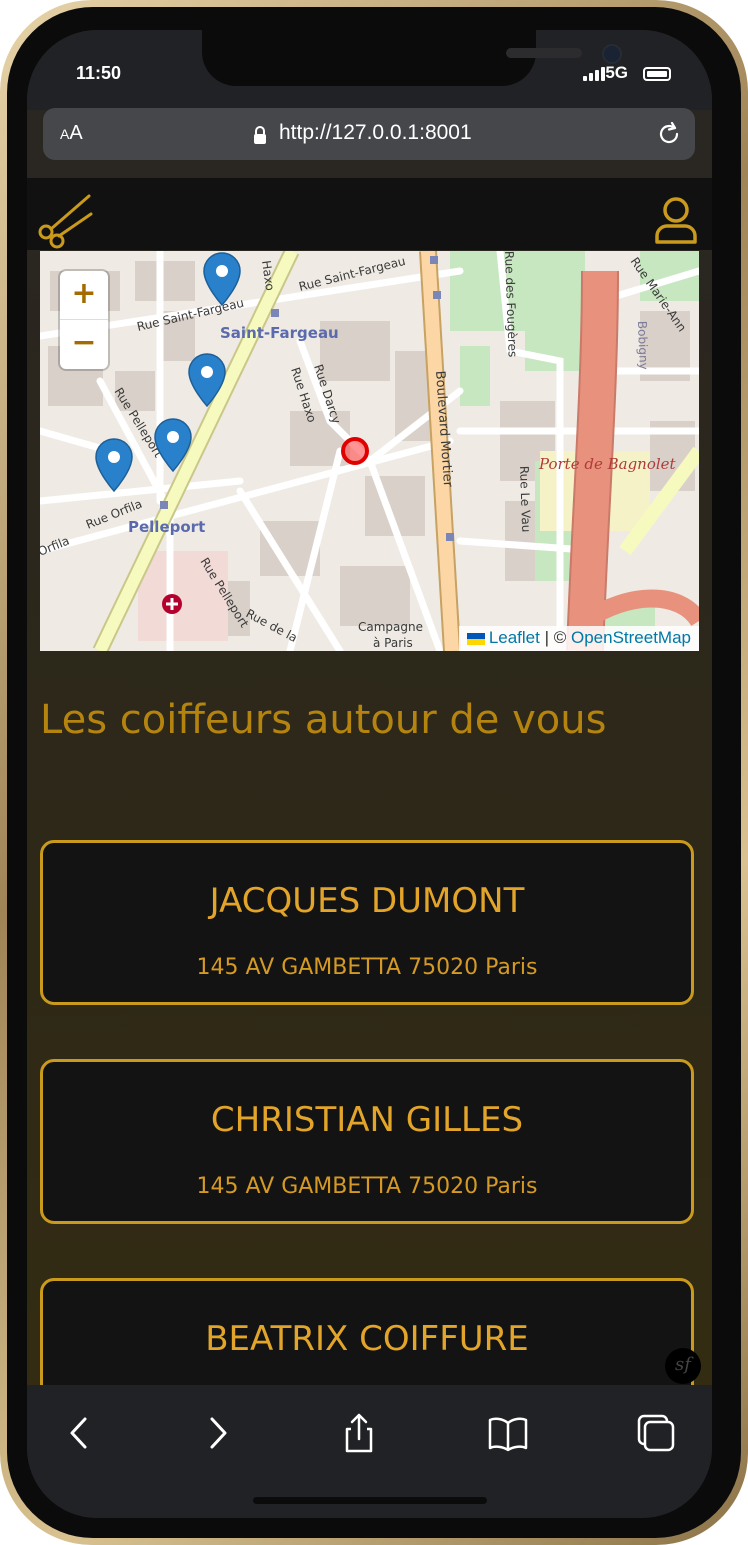 The image size is (748, 1545). I want to click on barber-name: CHRISTIAN GILLES, so click(367, 1120).